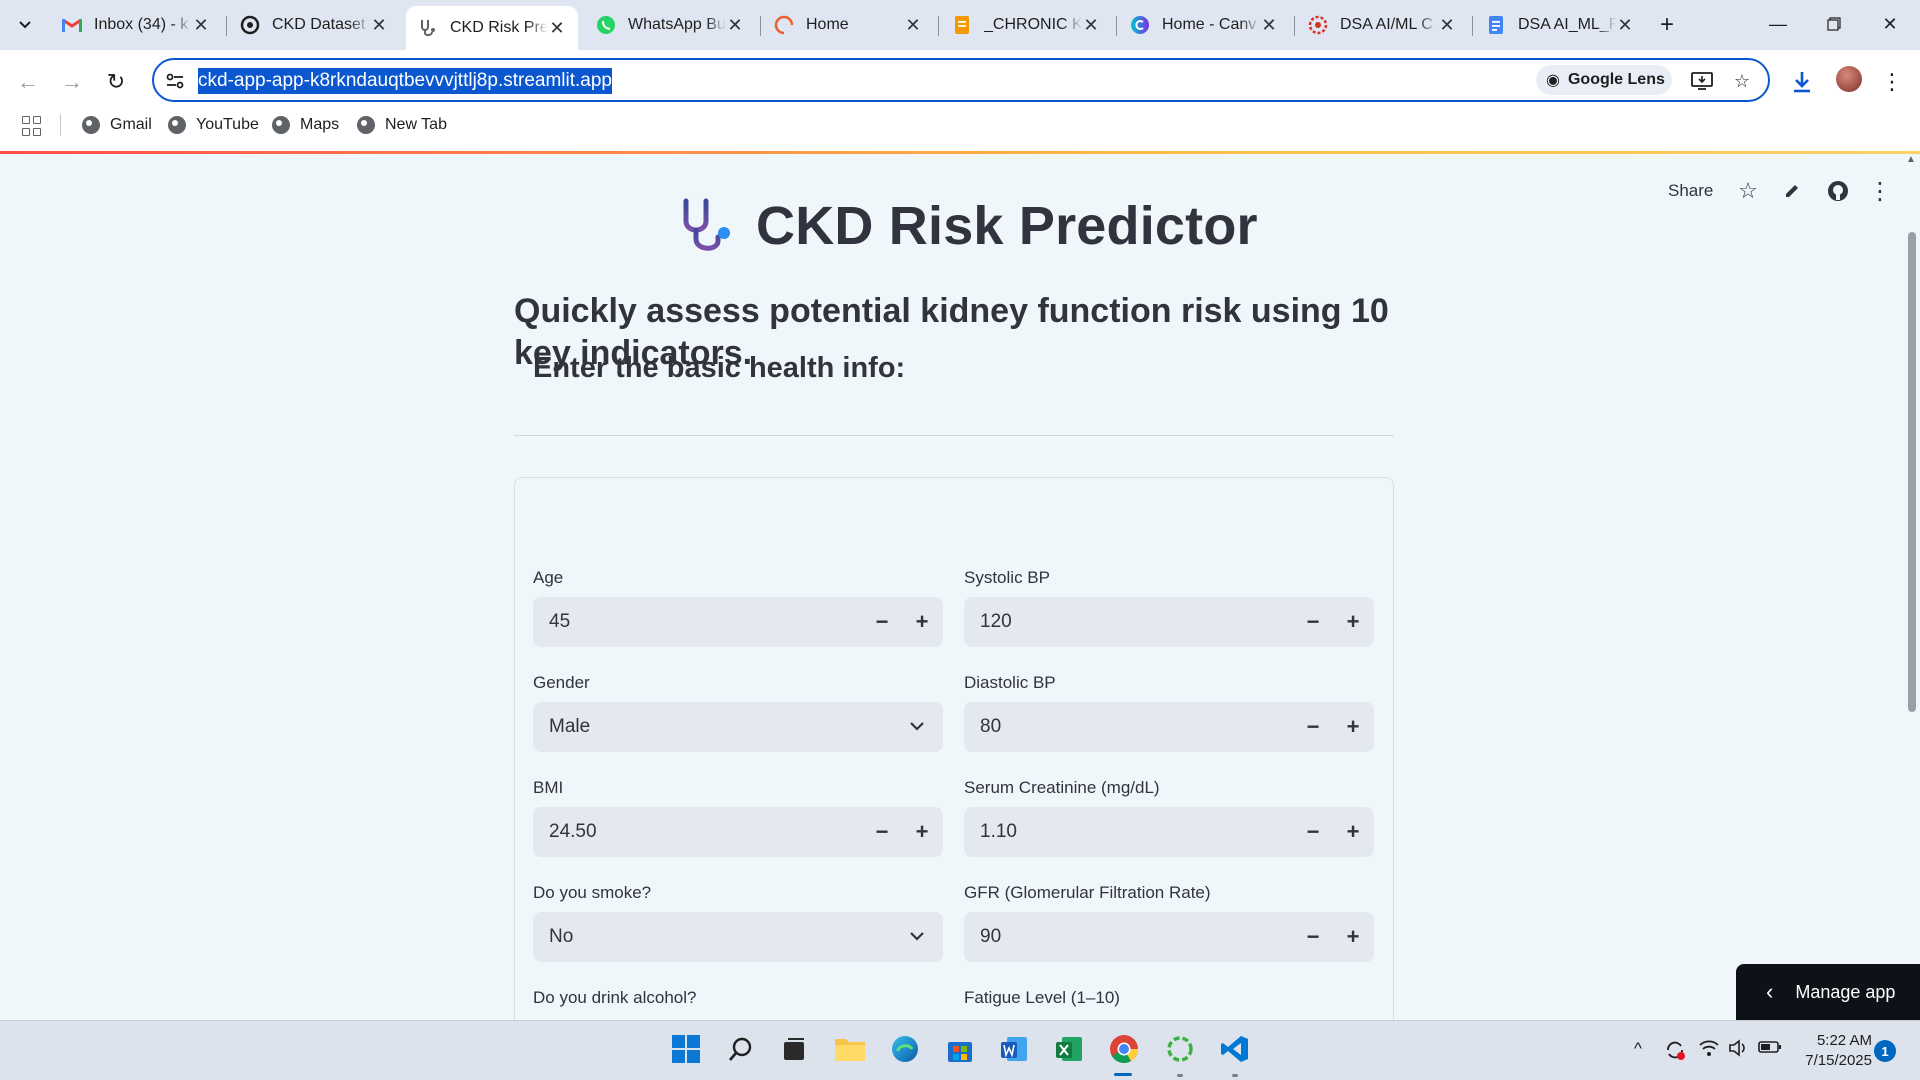  What do you see at coordinates (559, 622) in the screenshot?
I see `age-value: 45` at bounding box center [559, 622].